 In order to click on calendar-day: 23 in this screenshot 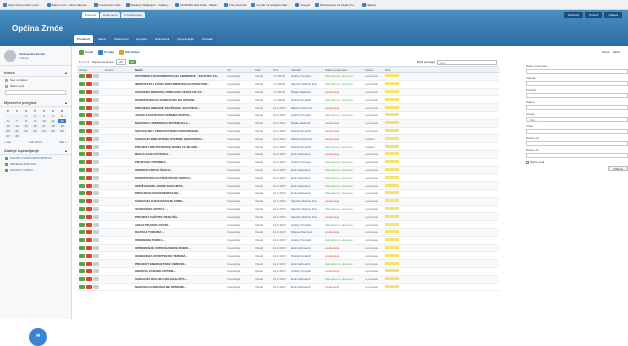, I will do `click(35, 131)`.